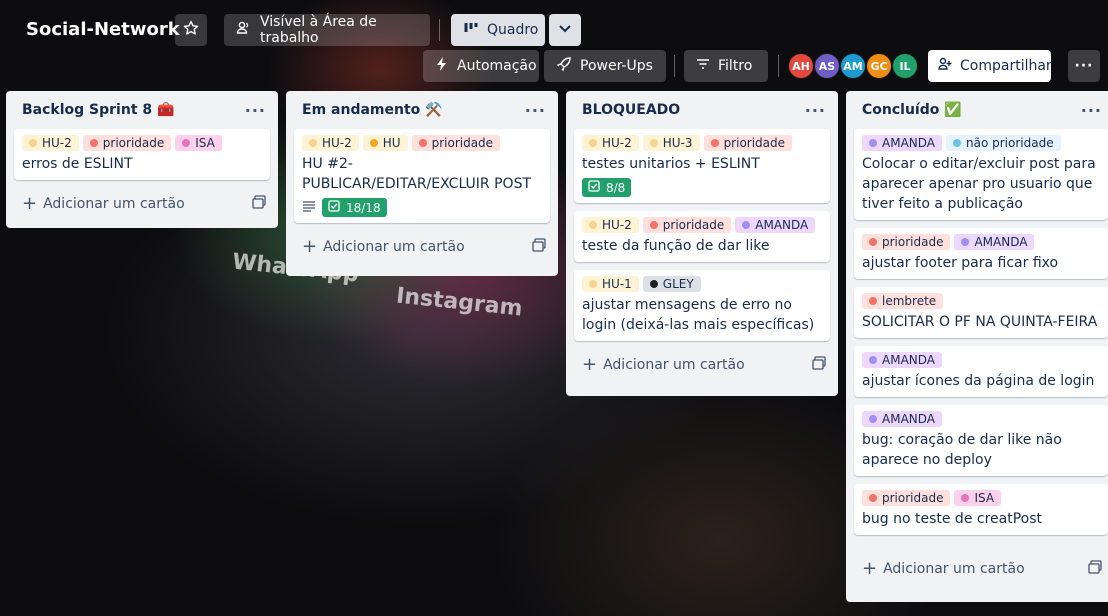 This screenshot has width=1108, height=616. I want to click on powerups-button: Power-Ups, so click(605, 66).